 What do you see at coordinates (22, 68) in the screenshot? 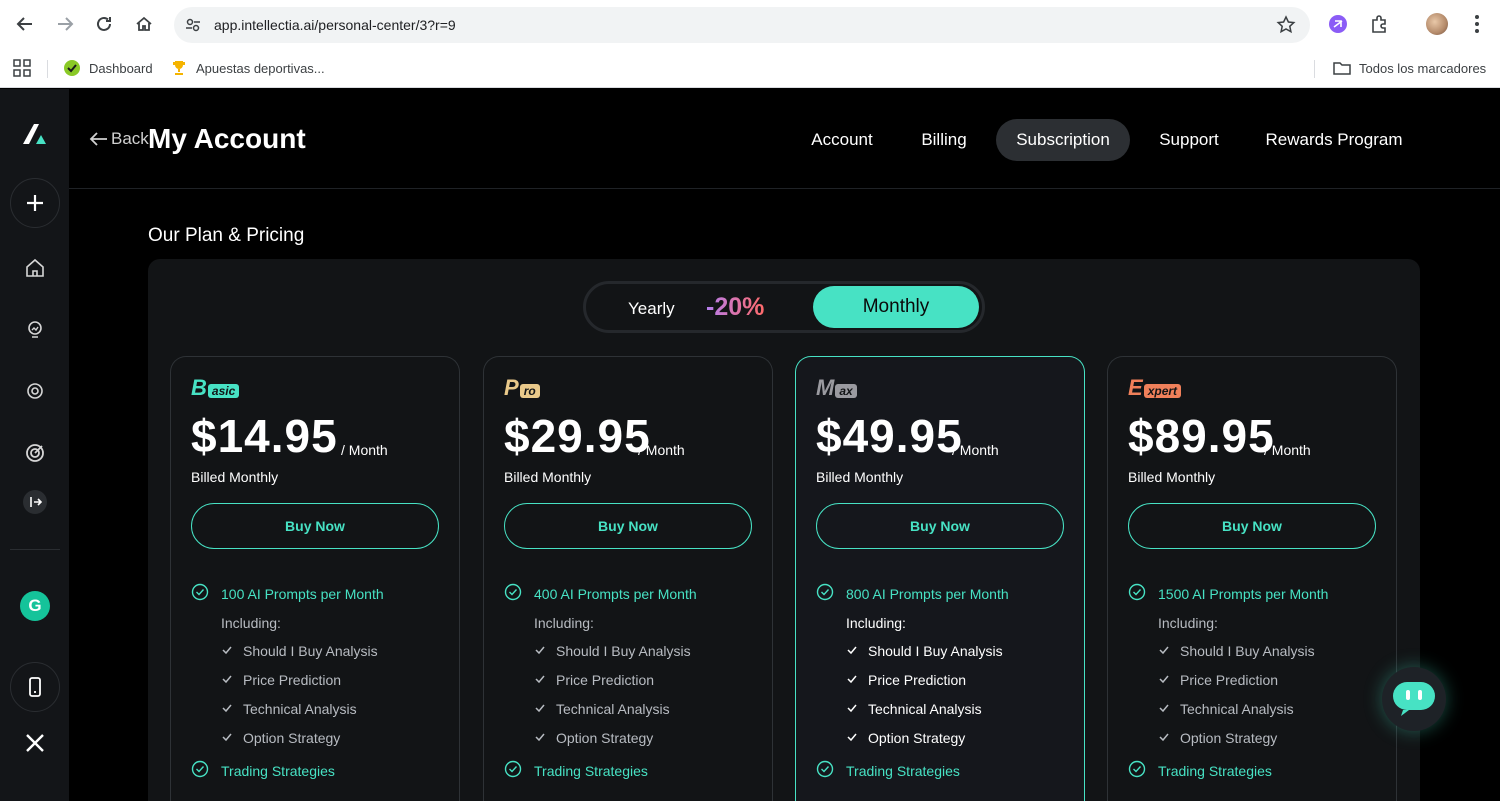
I see `apps-grid-icon` at bounding box center [22, 68].